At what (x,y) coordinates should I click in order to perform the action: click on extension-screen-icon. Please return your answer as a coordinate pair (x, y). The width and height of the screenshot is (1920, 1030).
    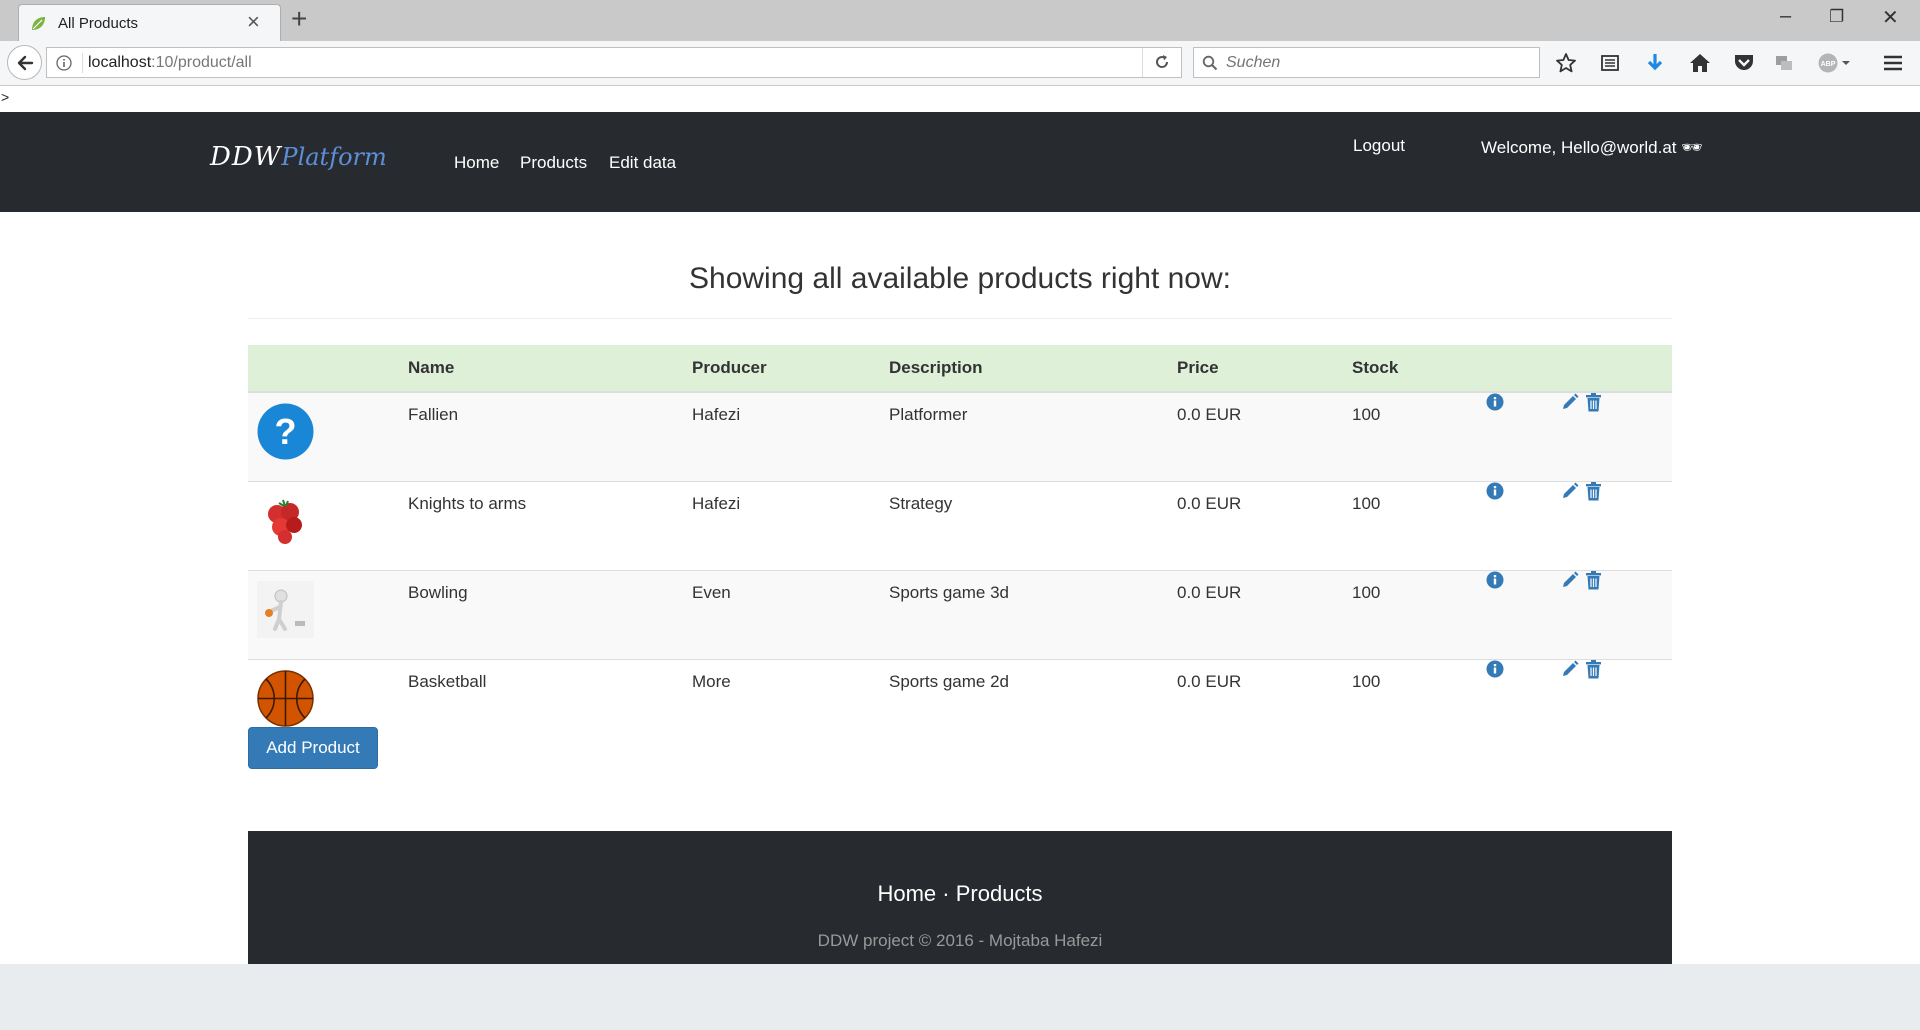
    Looking at the image, I should click on (1784, 63).